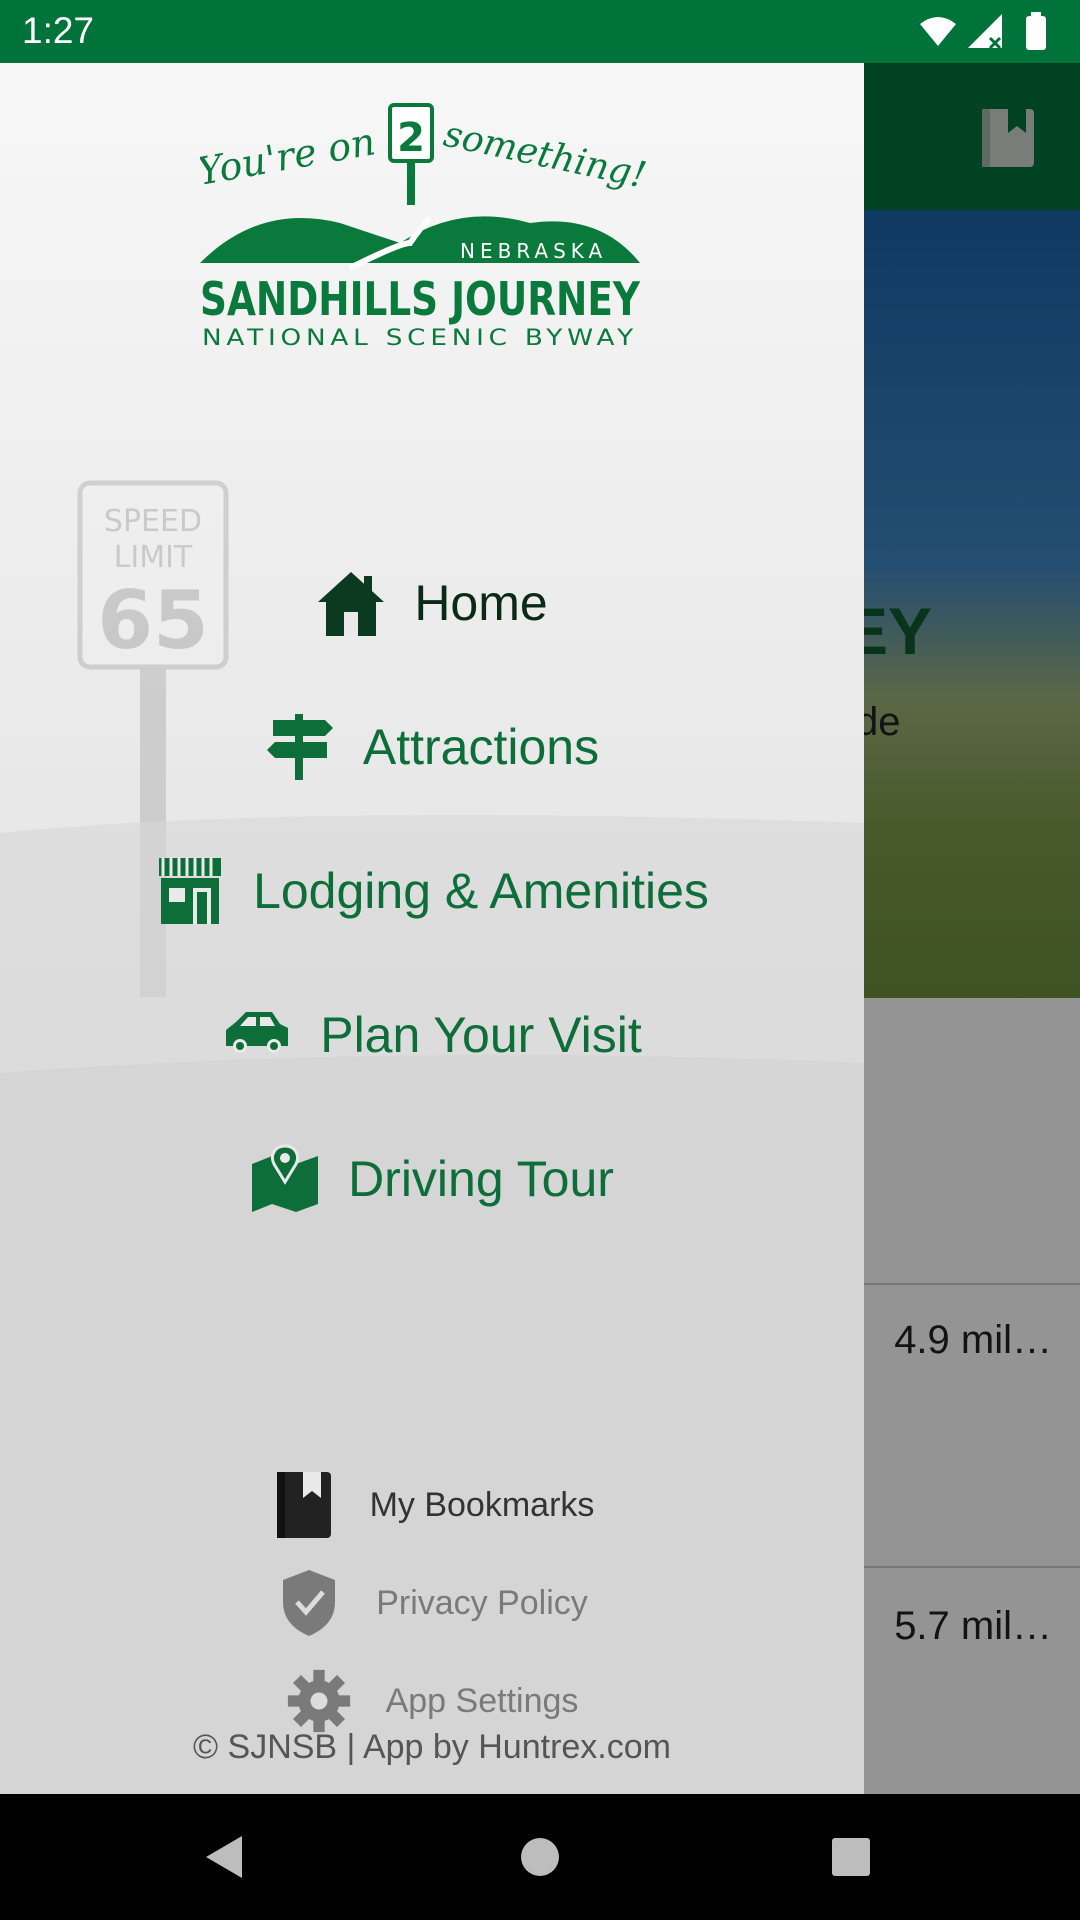 The height and width of the screenshot is (1920, 1080). What do you see at coordinates (257, 1035) in the screenshot?
I see `car-icon` at bounding box center [257, 1035].